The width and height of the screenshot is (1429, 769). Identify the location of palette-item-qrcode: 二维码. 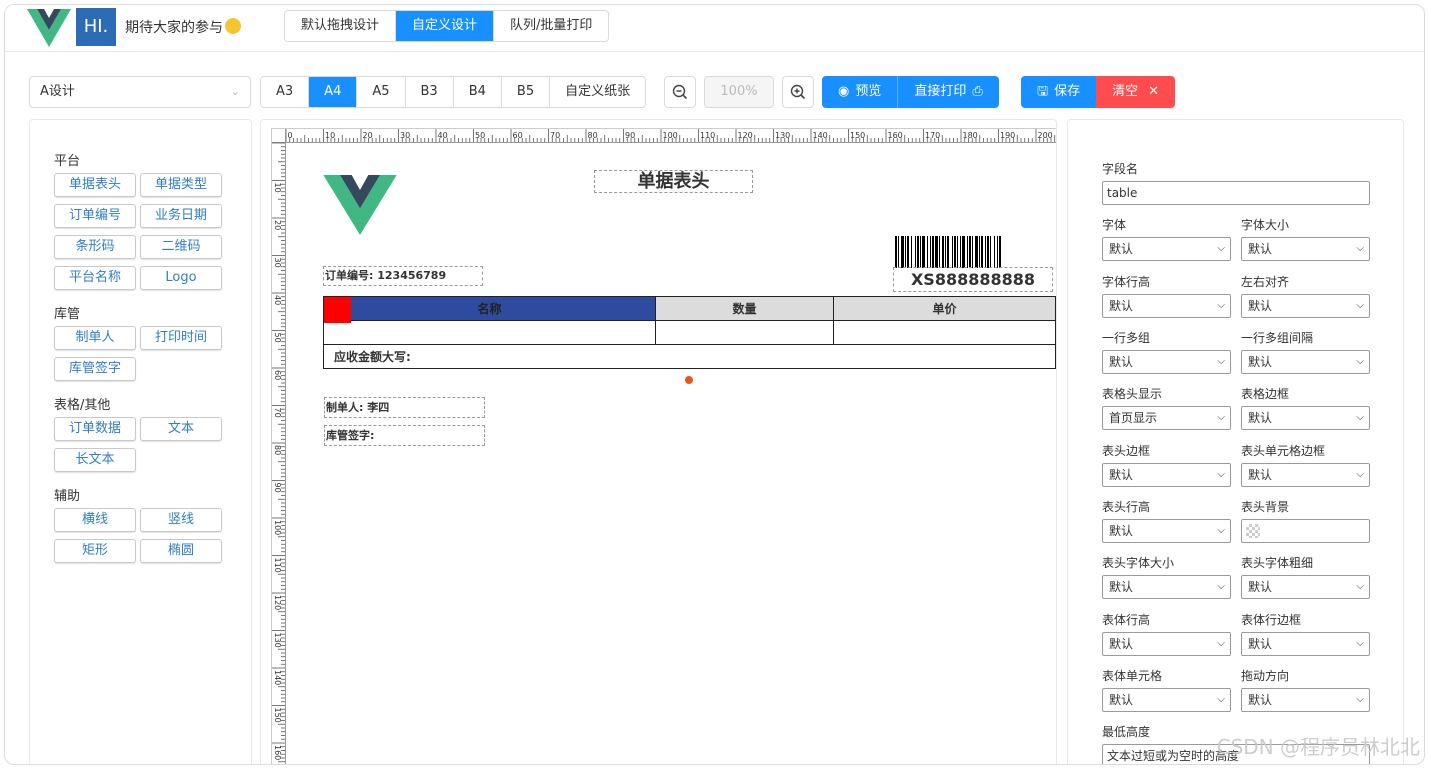
(181, 247).